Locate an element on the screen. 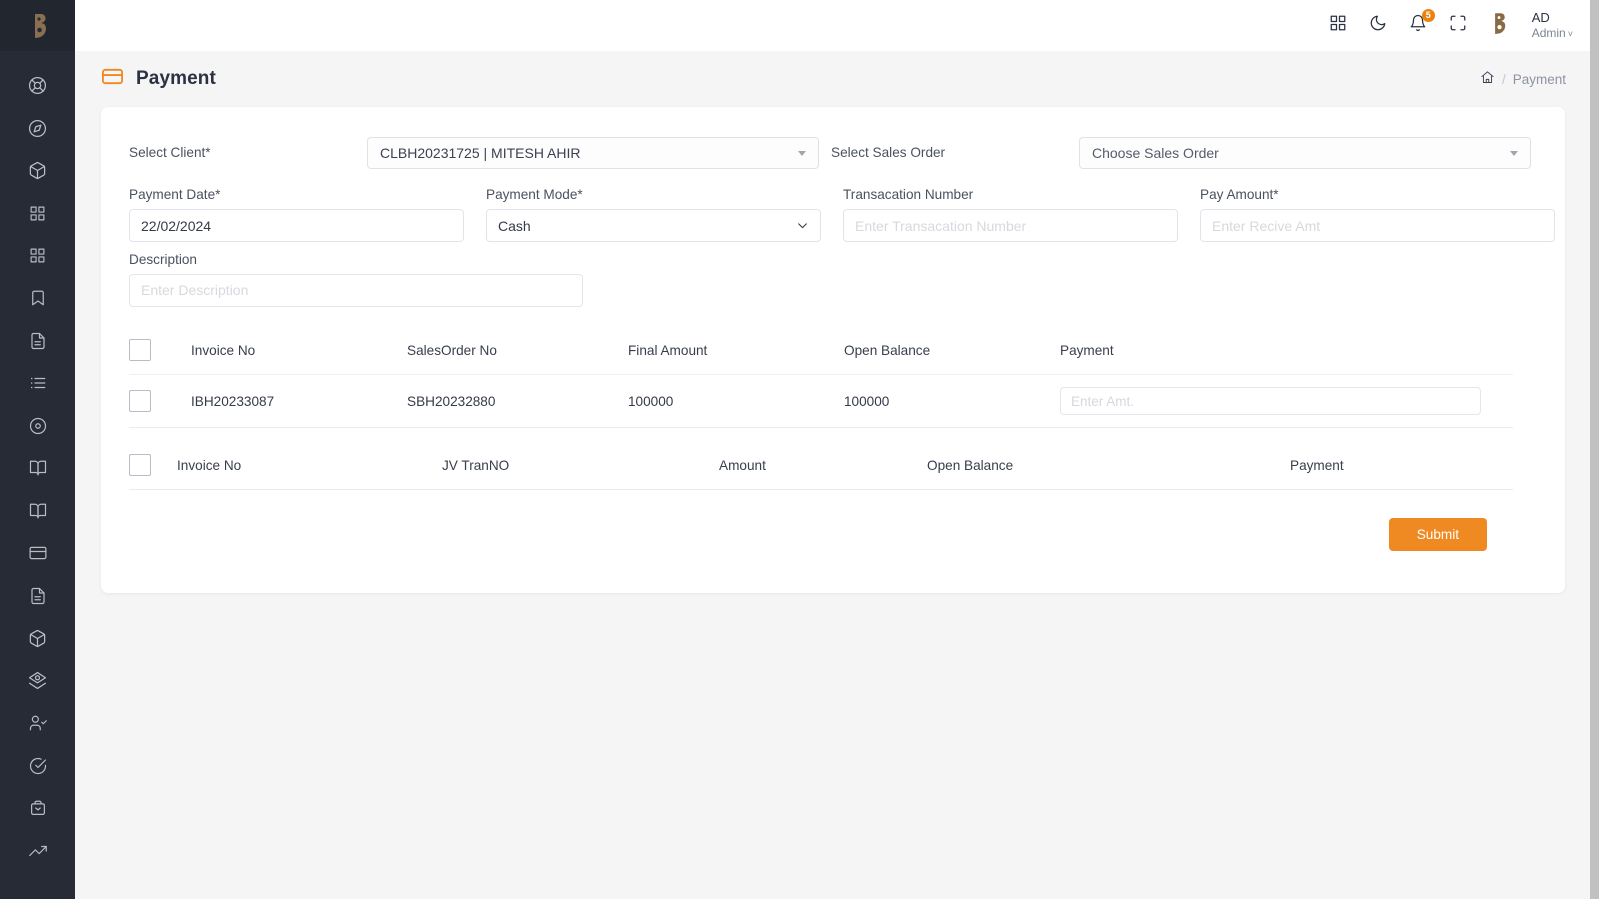  sidebar-item-orders is located at coordinates (37, 811).